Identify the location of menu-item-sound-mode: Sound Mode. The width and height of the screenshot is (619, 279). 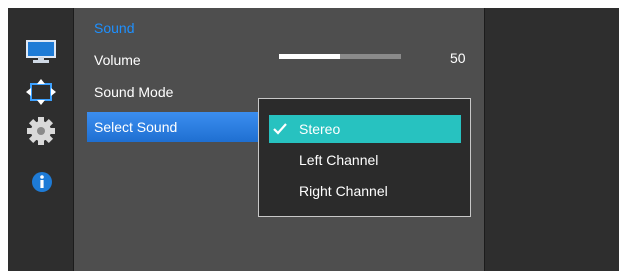
(133, 92).